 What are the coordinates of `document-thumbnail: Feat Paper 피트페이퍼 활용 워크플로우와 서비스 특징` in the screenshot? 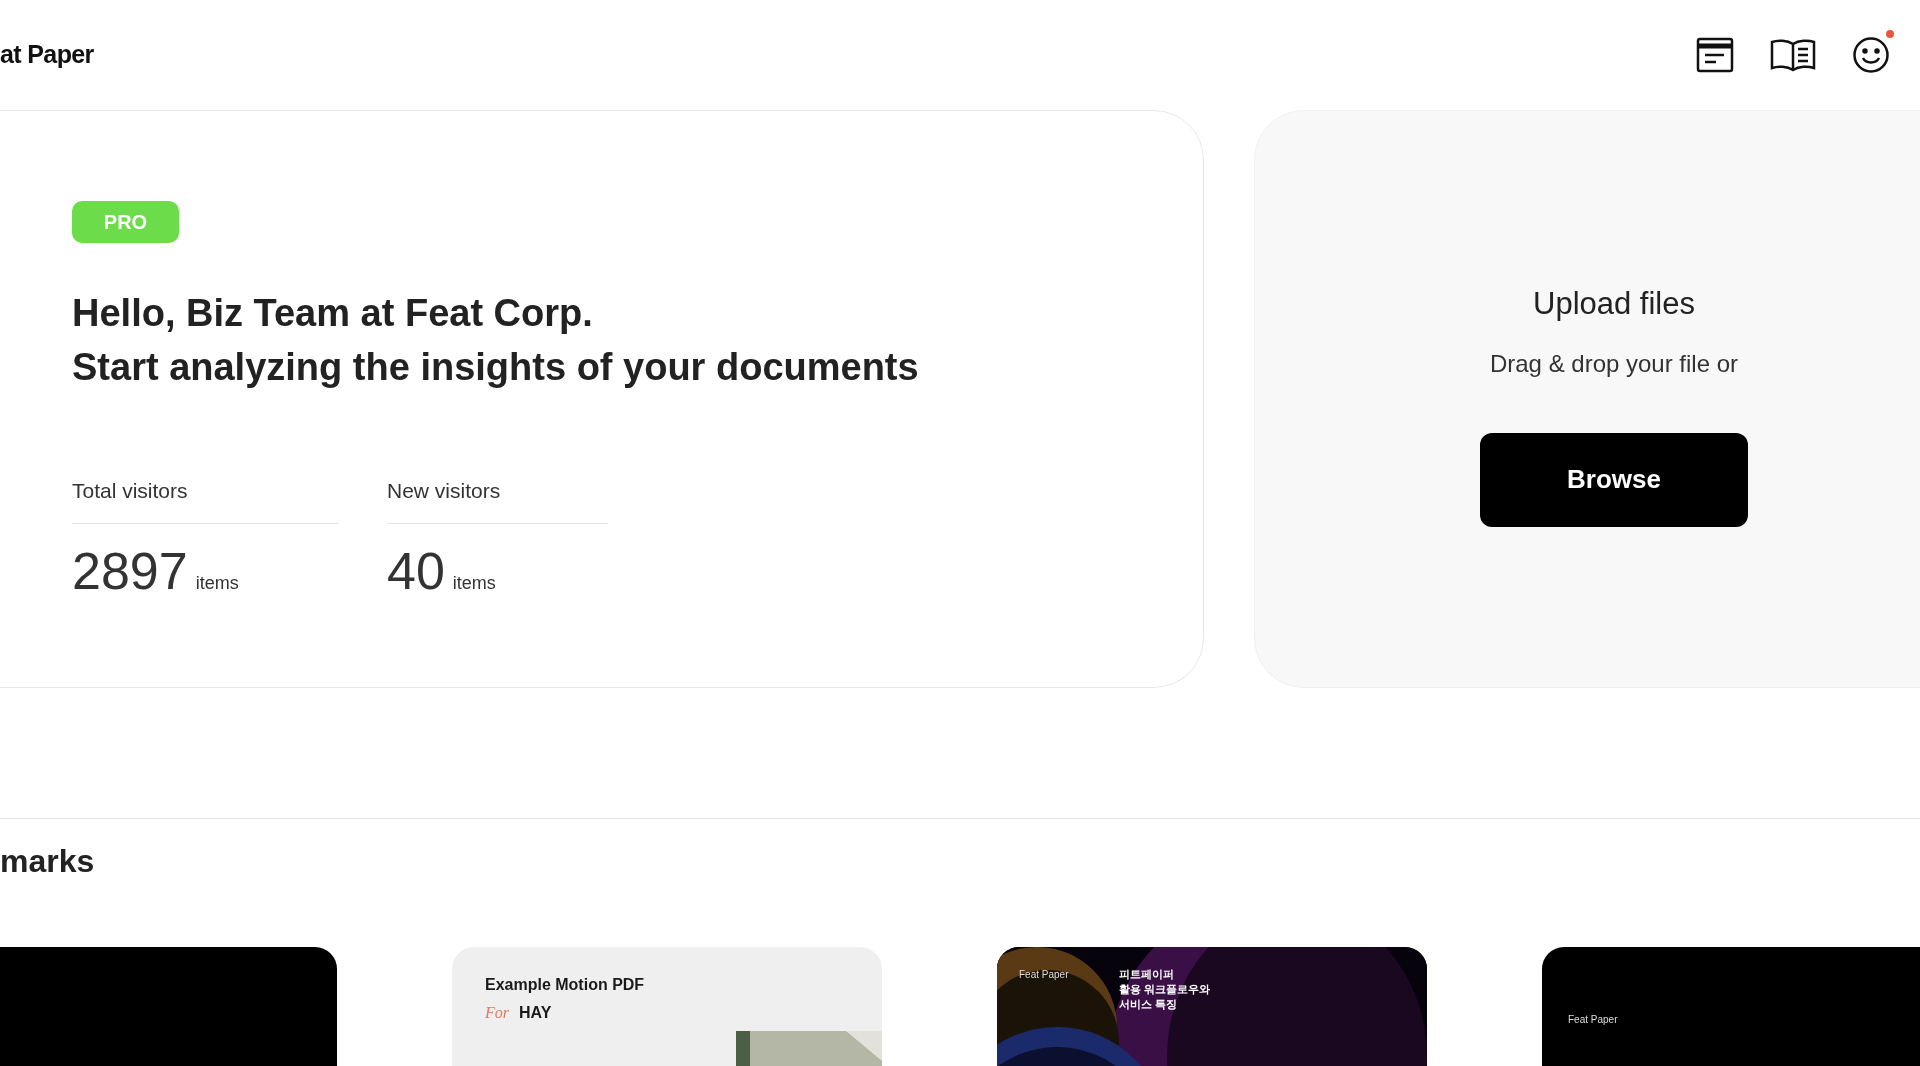 It's located at (1212, 1006).